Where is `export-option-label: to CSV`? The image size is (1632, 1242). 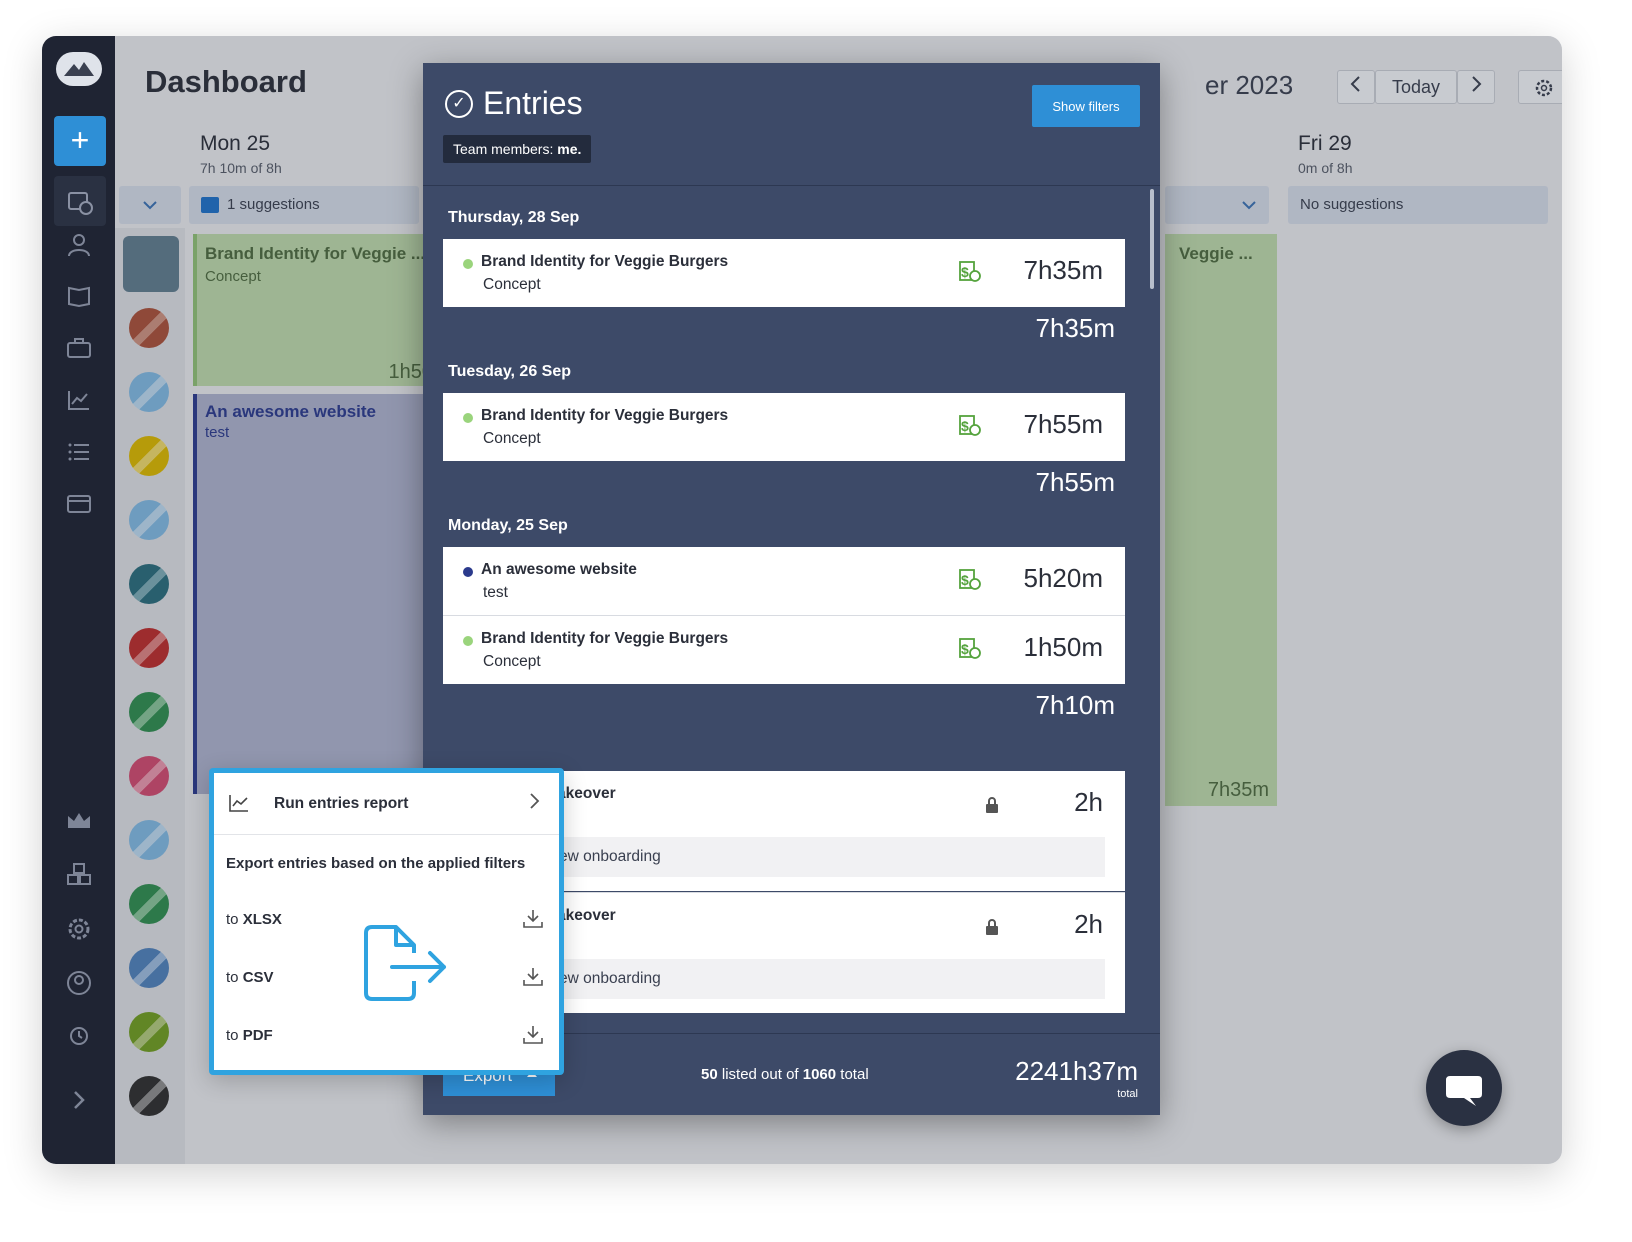
export-option-label: to CSV is located at coordinates (250, 977).